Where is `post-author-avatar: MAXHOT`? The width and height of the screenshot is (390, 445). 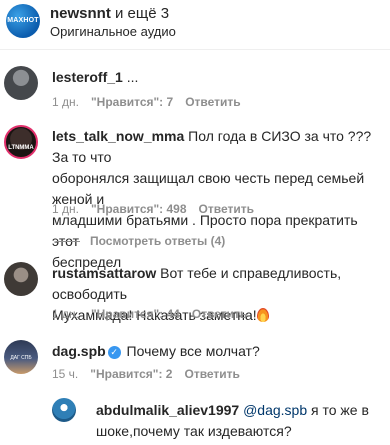 post-author-avatar: MAXHOT is located at coordinates (23, 21).